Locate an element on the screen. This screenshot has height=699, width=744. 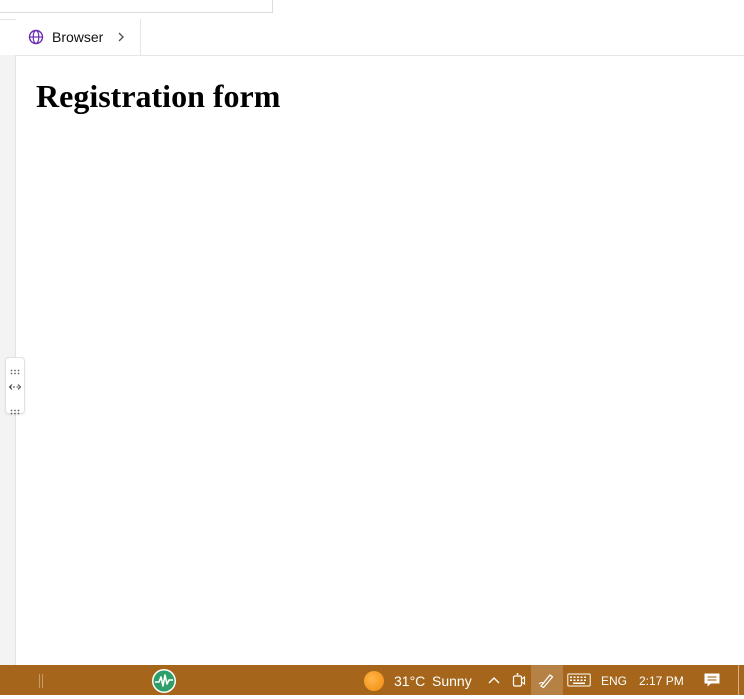
camera-icon is located at coordinates (519, 680).